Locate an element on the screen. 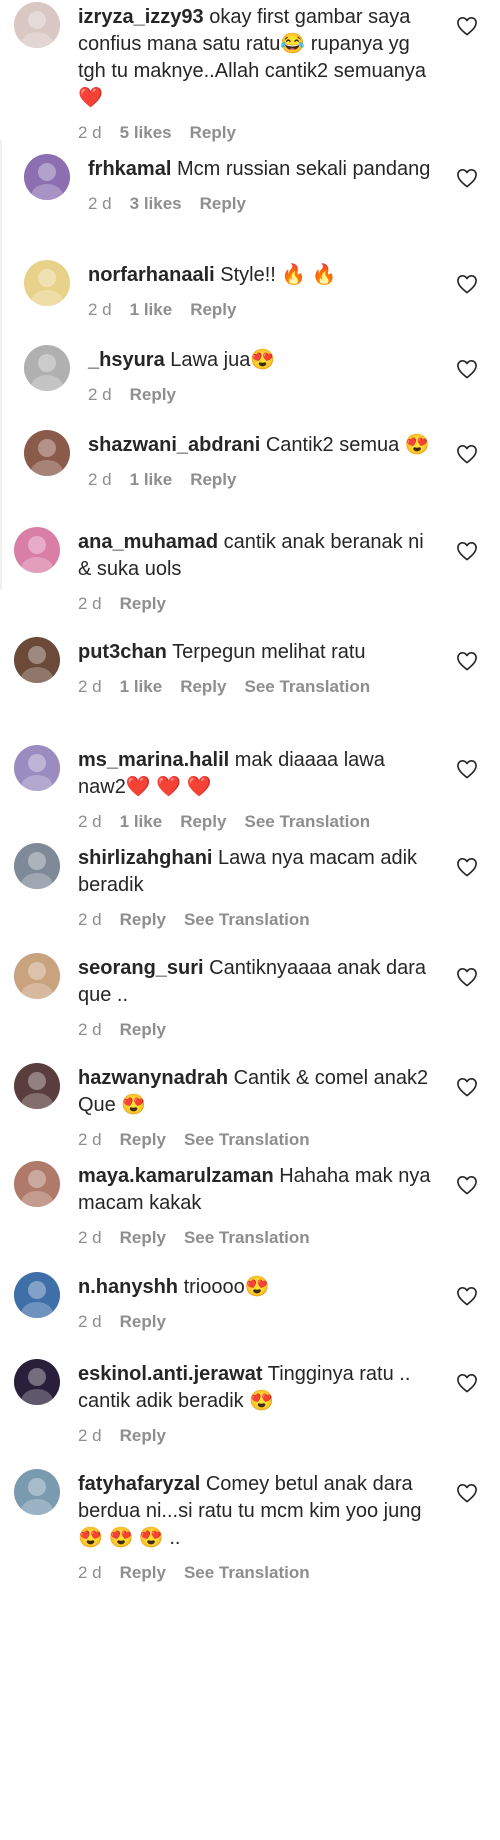 The width and height of the screenshot is (500, 1840). comment-username: izryza_izzy93 is located at coordinates (141, 17).